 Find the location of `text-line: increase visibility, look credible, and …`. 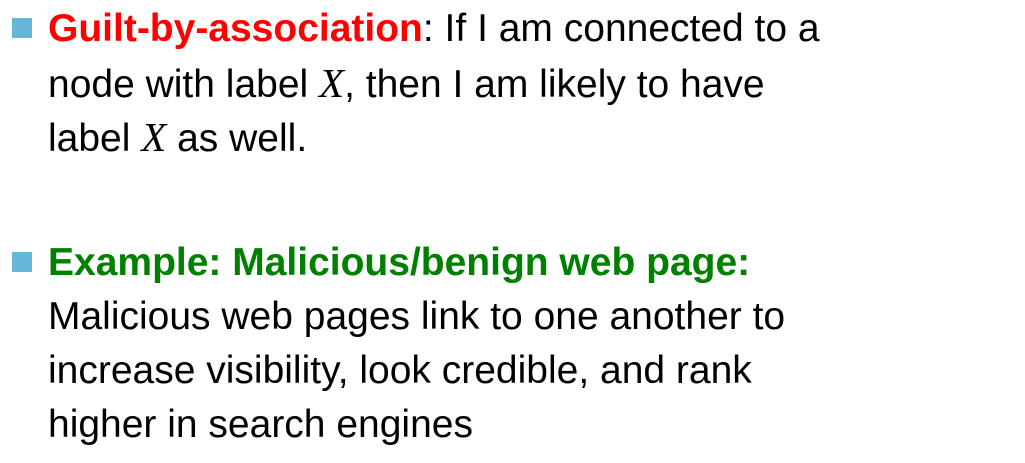

text-line: increase visibility, look credible, and … is located at coordinates (532, 371).